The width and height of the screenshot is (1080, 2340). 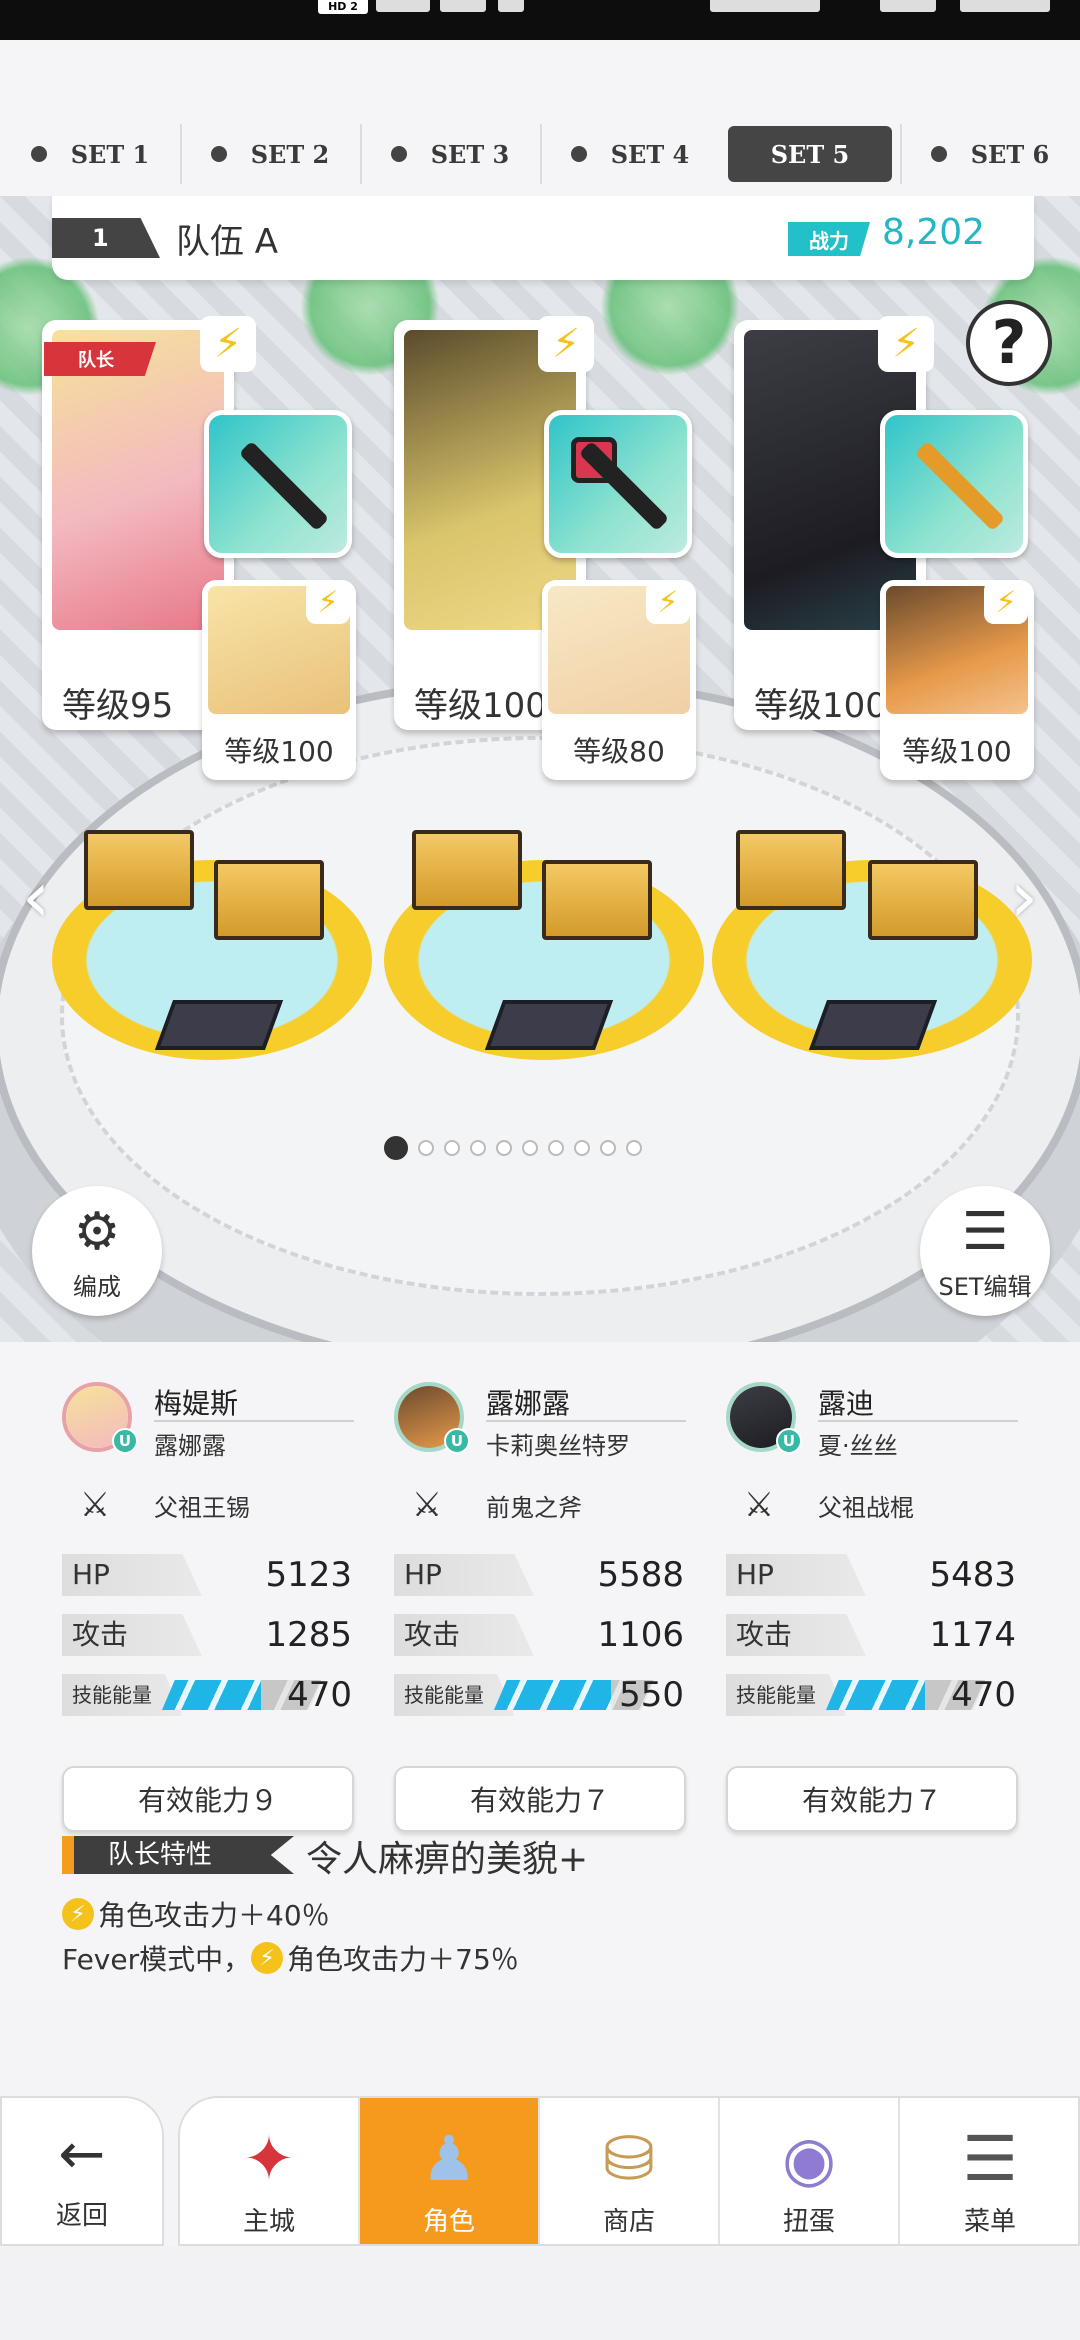 I want to click on nav-item-characters: ♟ 角色, so click(x=450, y=2171).